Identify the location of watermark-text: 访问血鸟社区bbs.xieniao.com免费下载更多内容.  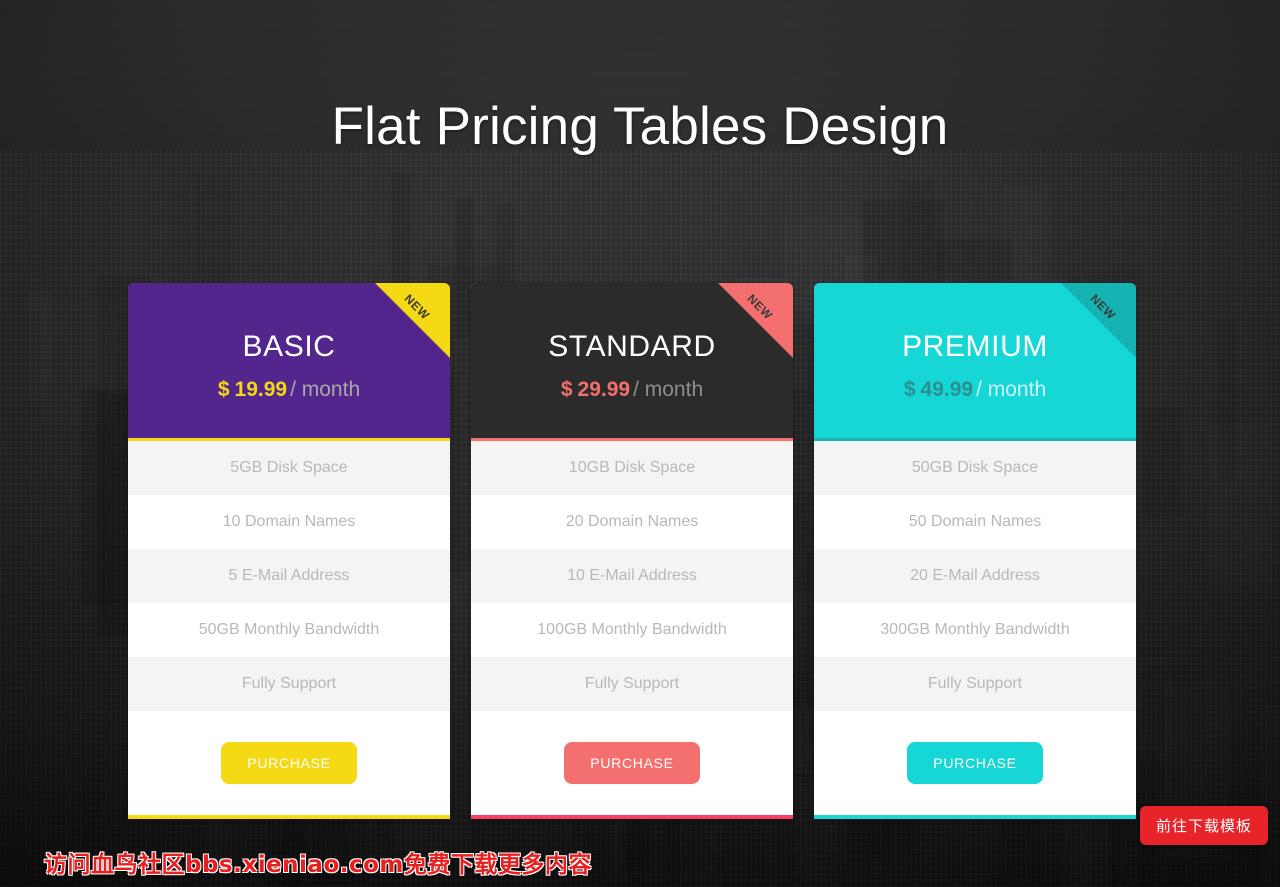
(318, 865).